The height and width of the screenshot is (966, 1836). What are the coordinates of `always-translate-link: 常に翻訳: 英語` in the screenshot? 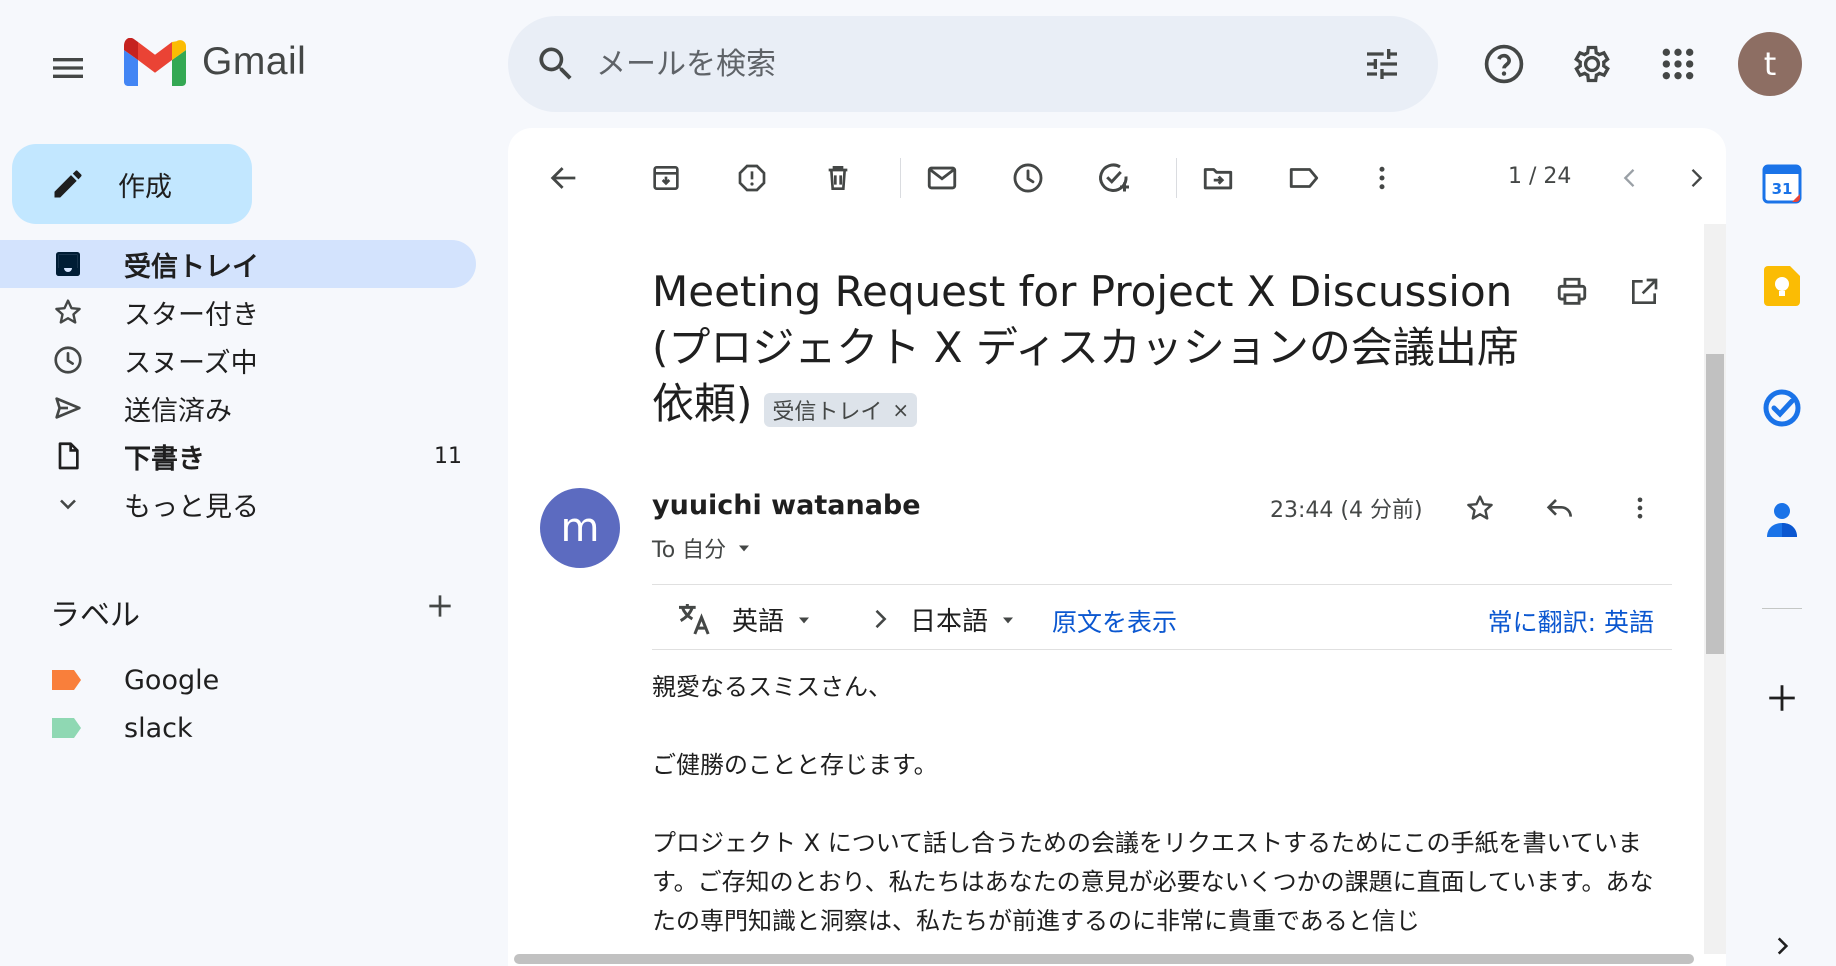 It's located at (1571, 621).